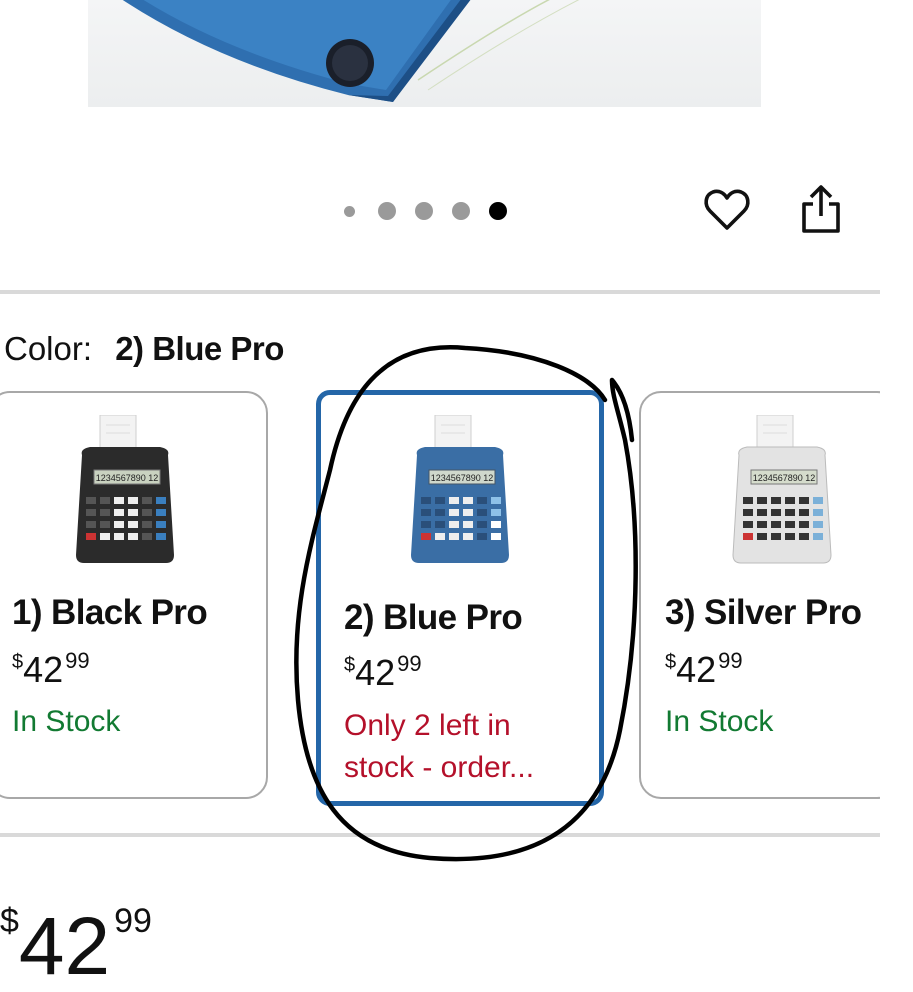 The width and height of the screenshot is (913, 992). What do you see at coordinates (727, 210) in the screenshot?
I see `heart-icon` at bounding box center [727, 210].